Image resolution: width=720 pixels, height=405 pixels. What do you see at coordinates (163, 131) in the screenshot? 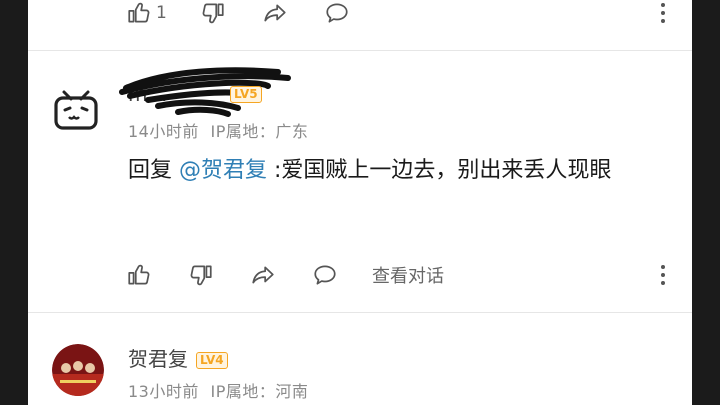
I see `comment-time: 14小时前` at bounding box center [163, 131].